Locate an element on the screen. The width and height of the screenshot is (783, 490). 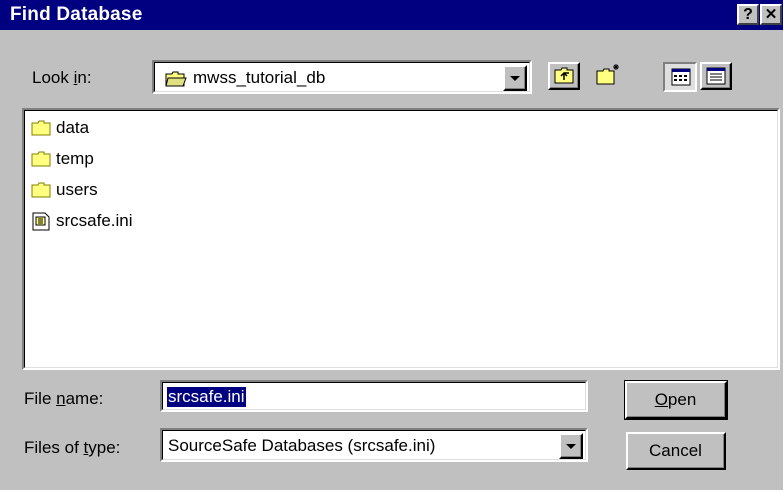
list-item-label: srcsafe.ini is located at coordinates (94, 220).